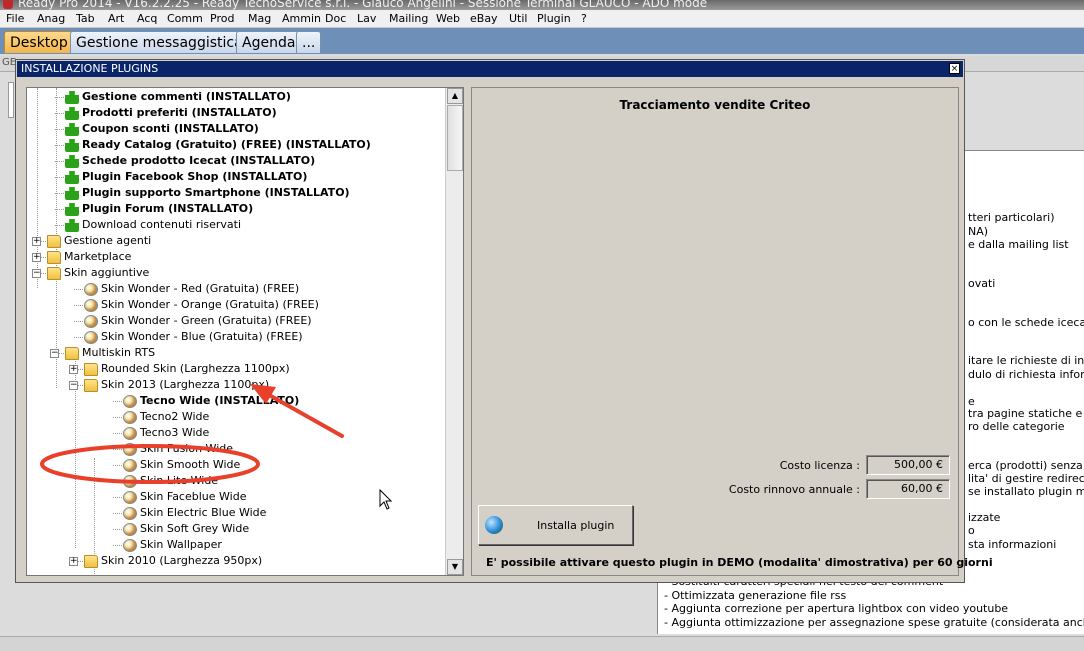 This screenshot has height=651, width=1084. Describe the element at coordinates (819, 465) in the screenshot. I see `license-cost-label: Costo licenza :` at that location.